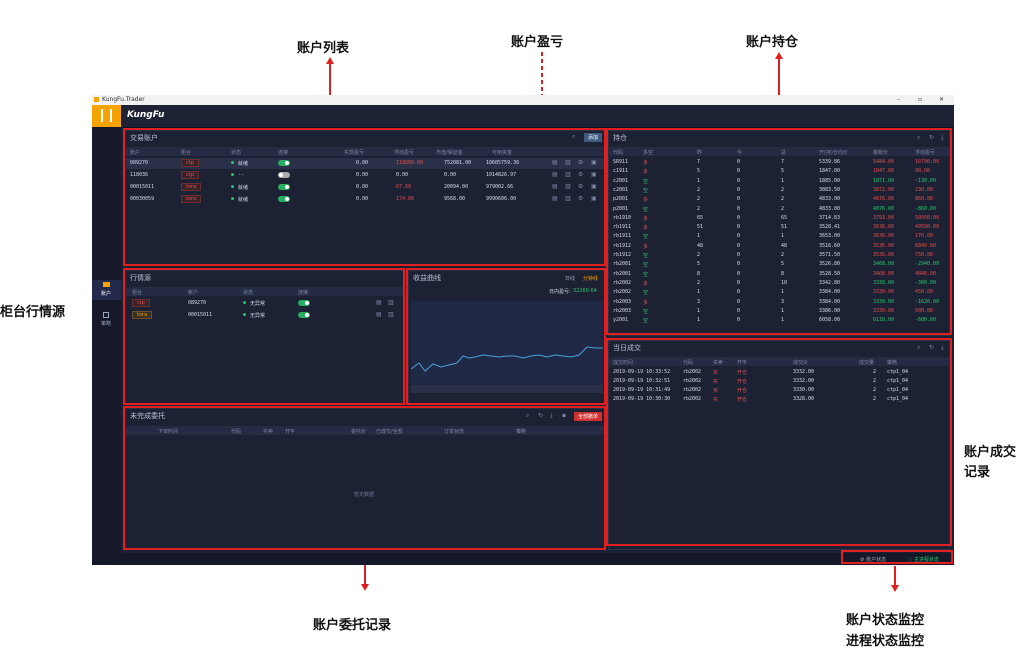 The image size is (1024, 666). I want to click on annotation-account-positions: 账户持仓, so click(772, 42).